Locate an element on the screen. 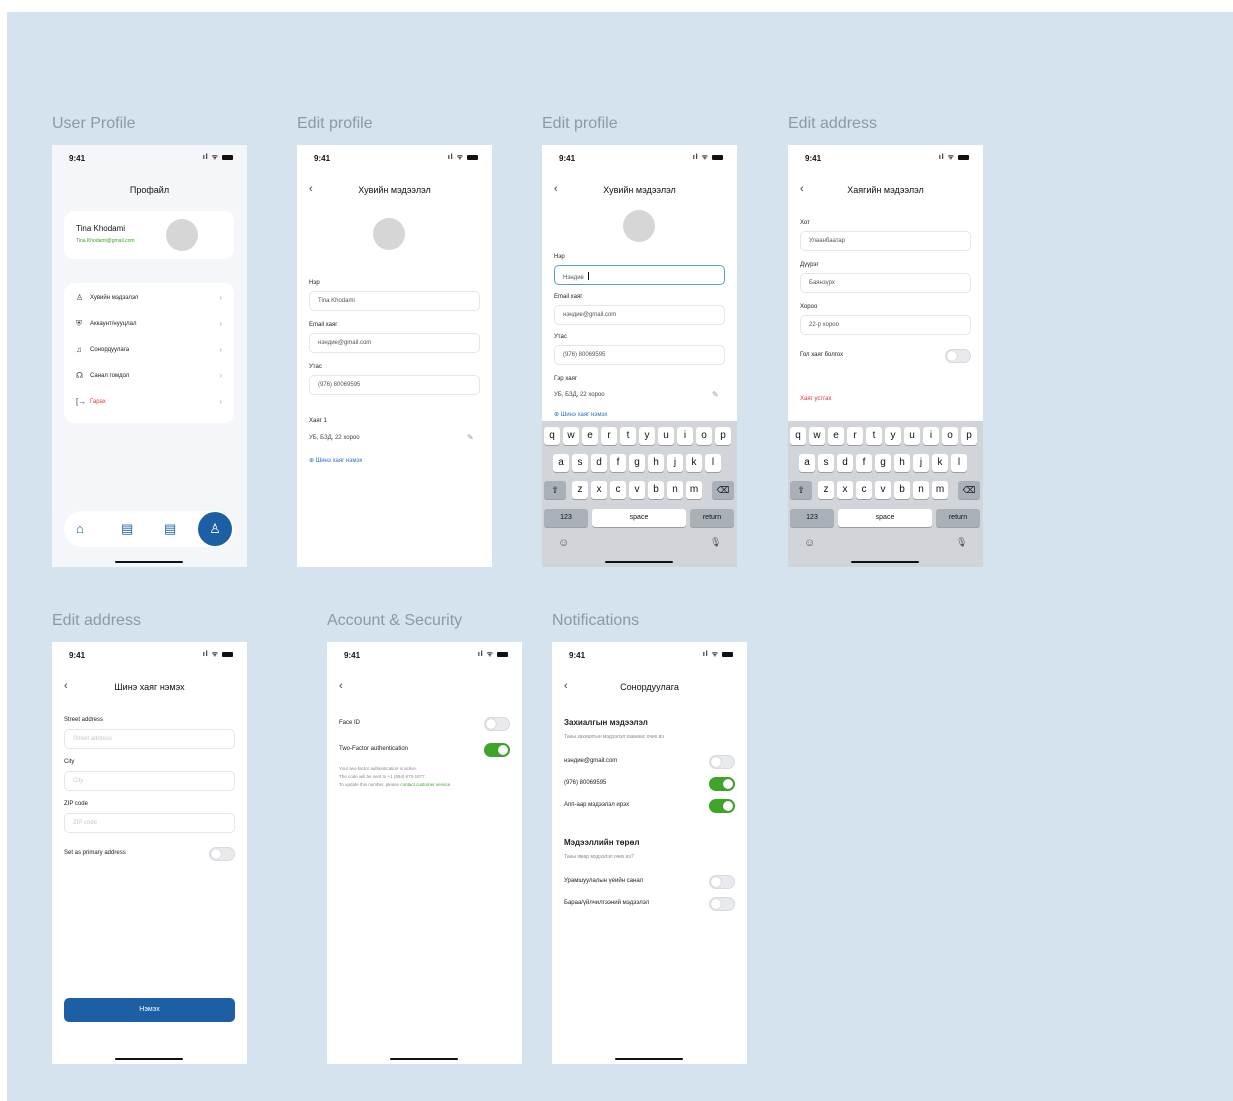 Image resolution: width=1233 pixels, height=1101 pixels. delete-address-link: Хаяг устгах is located at coordinates (816, 399).